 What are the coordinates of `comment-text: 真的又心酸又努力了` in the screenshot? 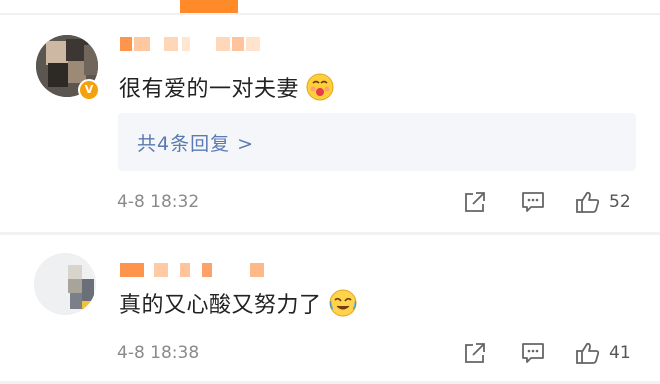 It's located at (238, 305).